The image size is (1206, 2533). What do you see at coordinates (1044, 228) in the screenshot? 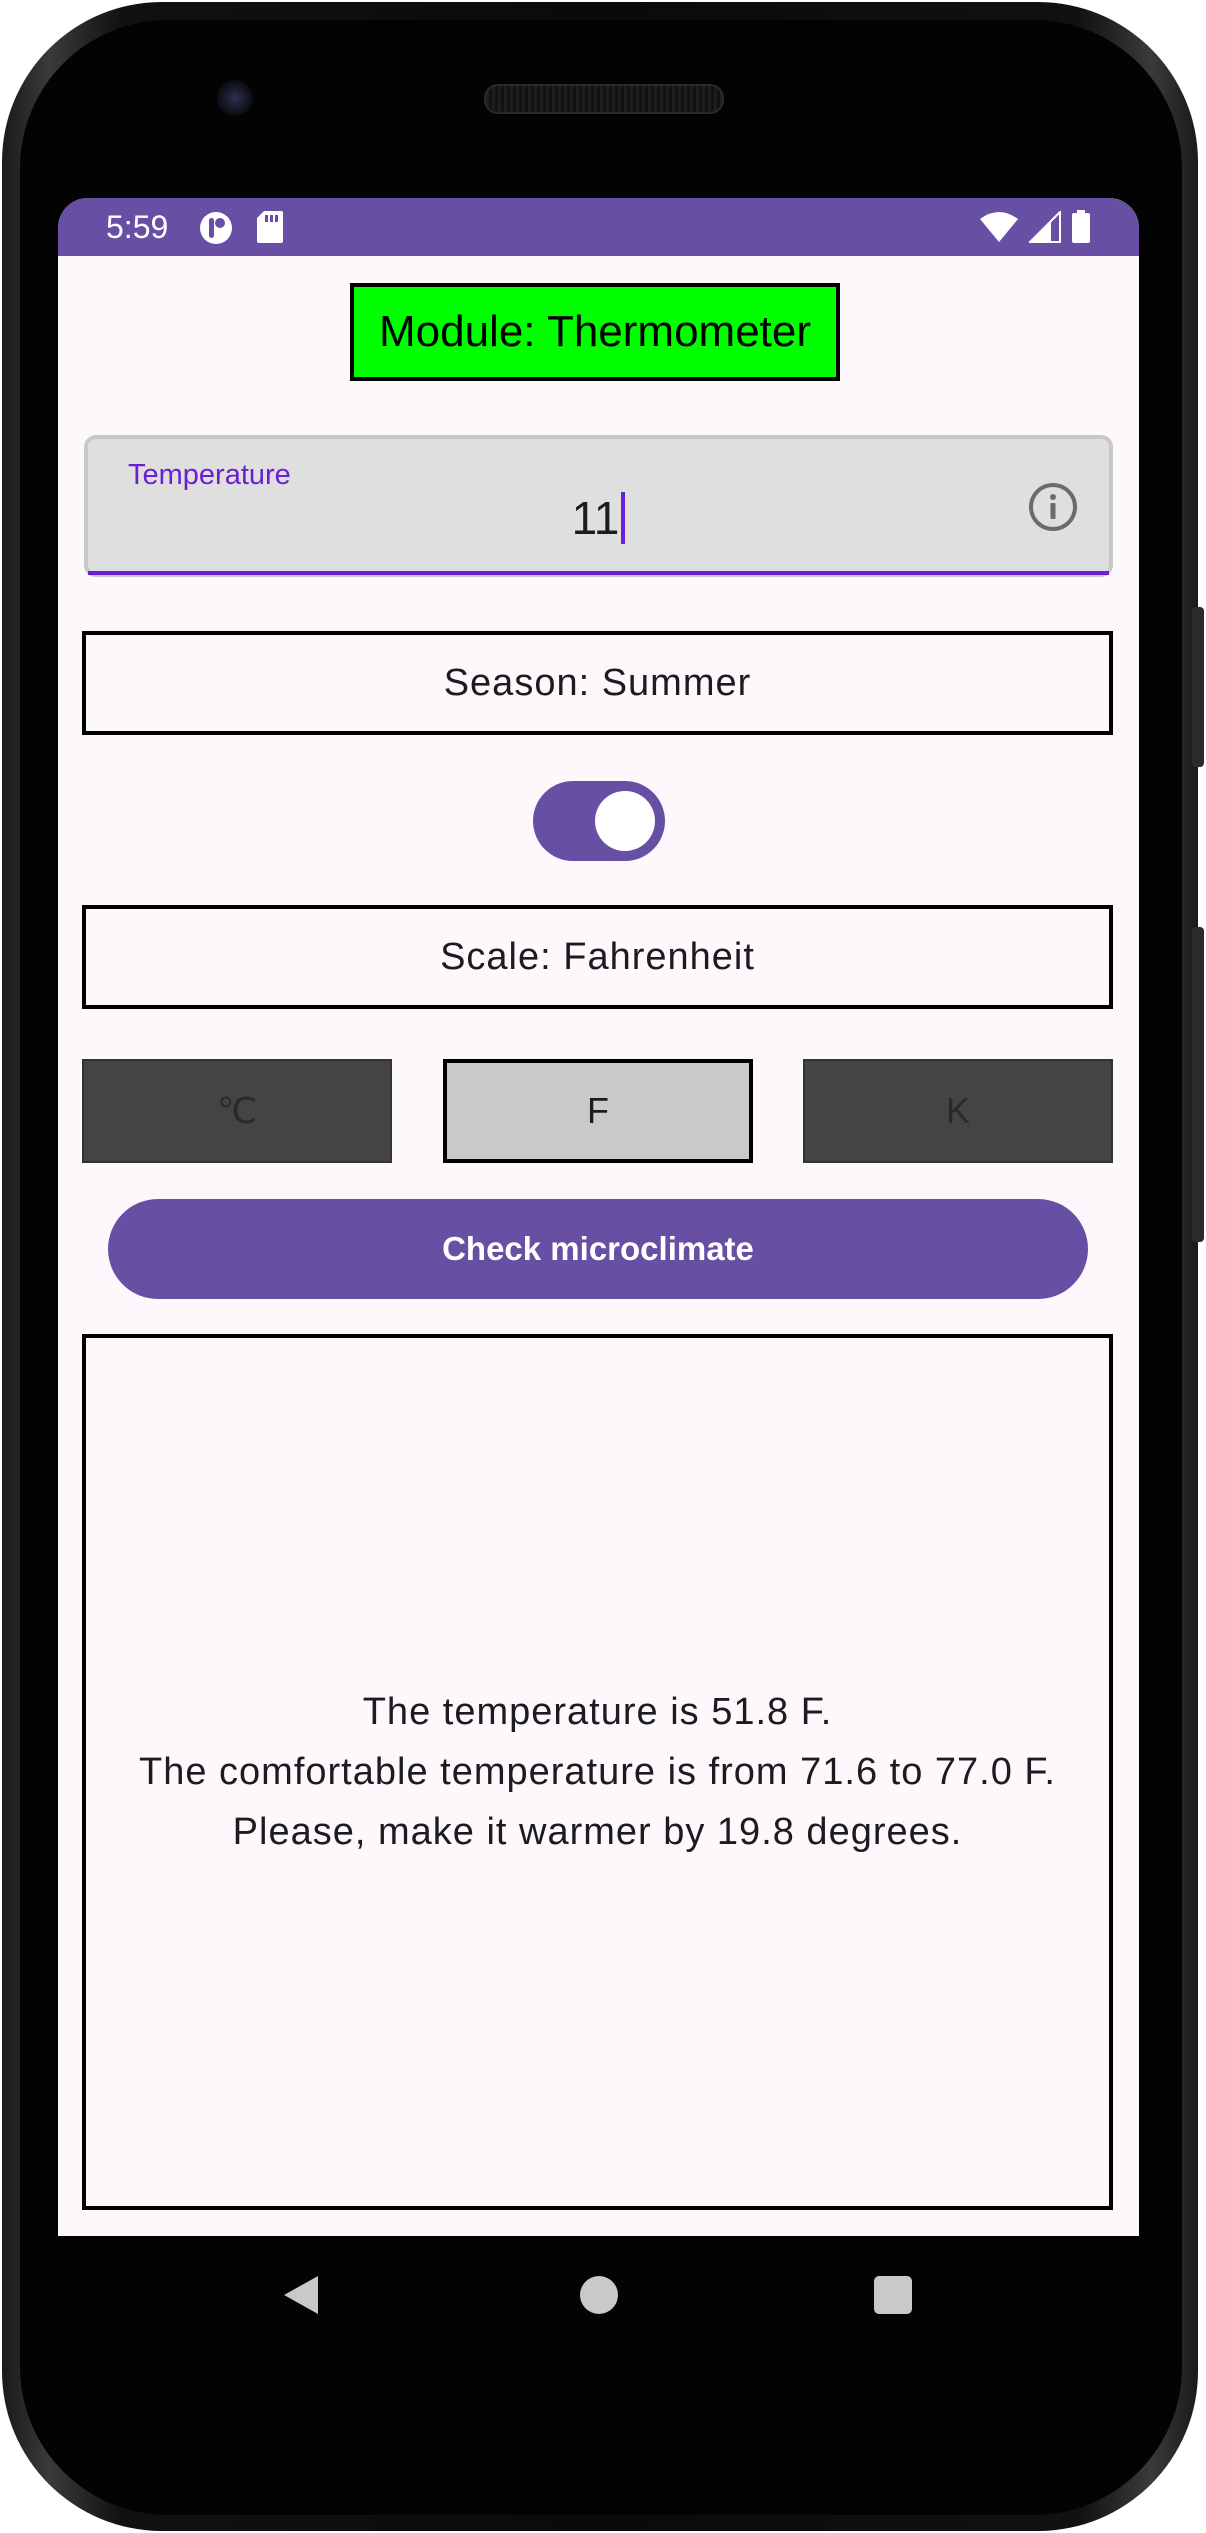
I see `signal-icon` at bounding box center [1044, 228].